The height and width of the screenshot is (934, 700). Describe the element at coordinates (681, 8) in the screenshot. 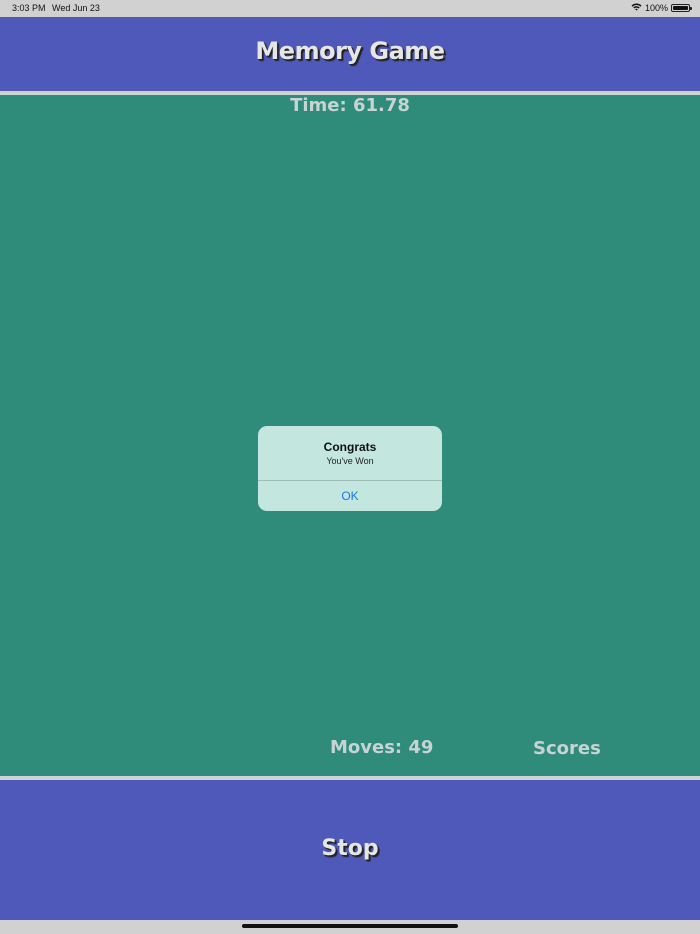

I see `battery-icon` at that location.